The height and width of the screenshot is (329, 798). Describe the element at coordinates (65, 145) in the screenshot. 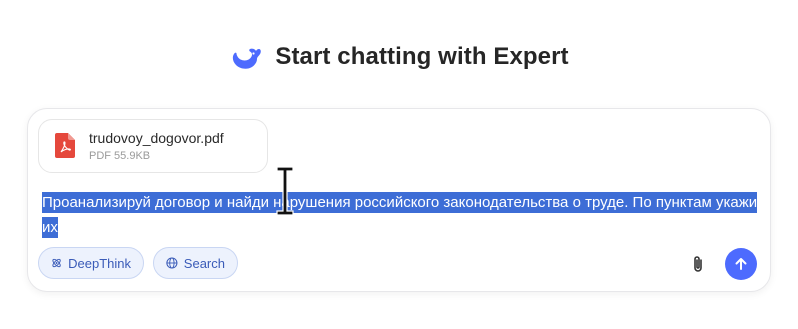

I see `pdf-file-icon` at that location.